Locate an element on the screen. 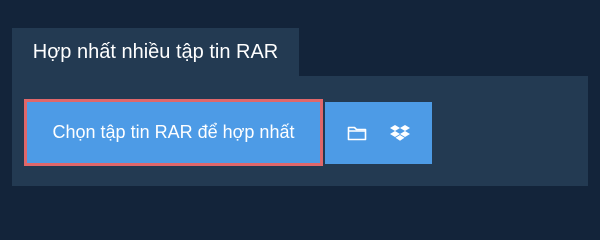  tab-merge-rar: Hợp nhất nhiều tập tin RAR is located at coordinates (155, 52).